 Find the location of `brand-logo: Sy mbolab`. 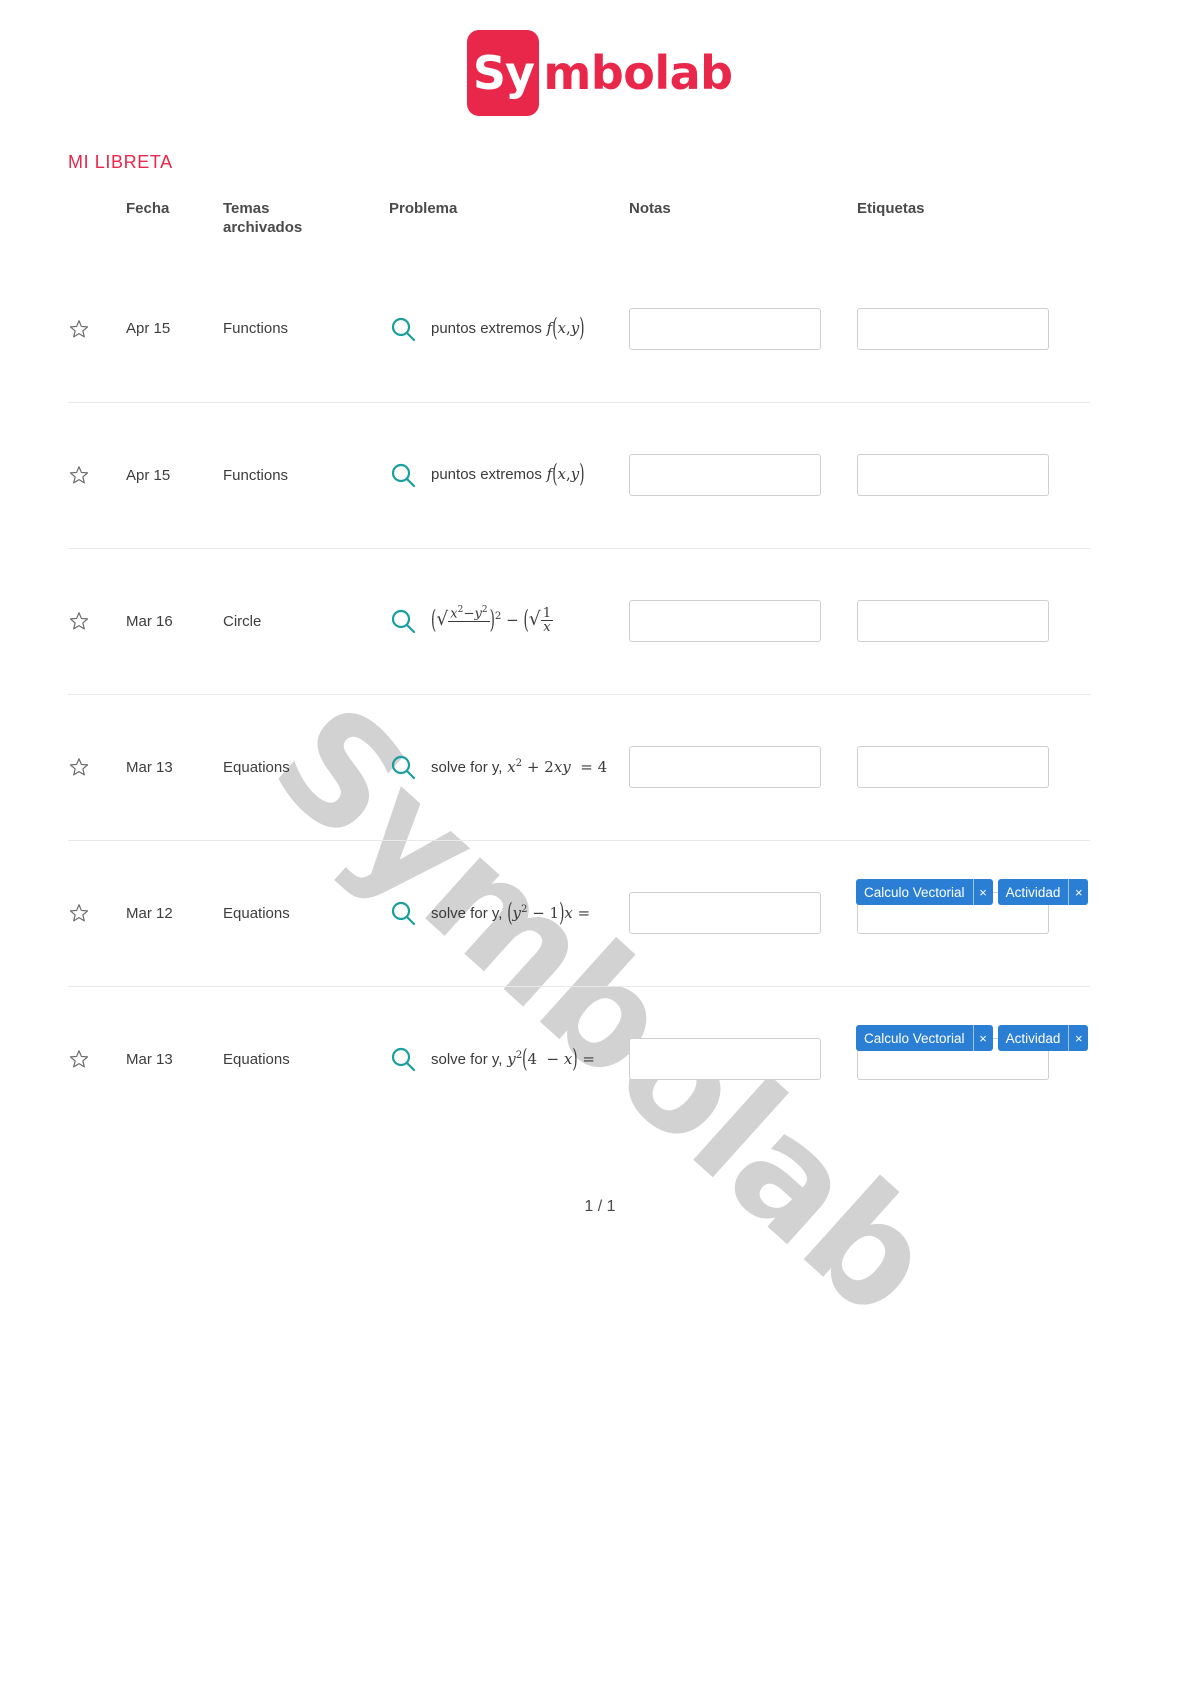

brand-logo: Sy mbolab is located at coordinates (600, 73).